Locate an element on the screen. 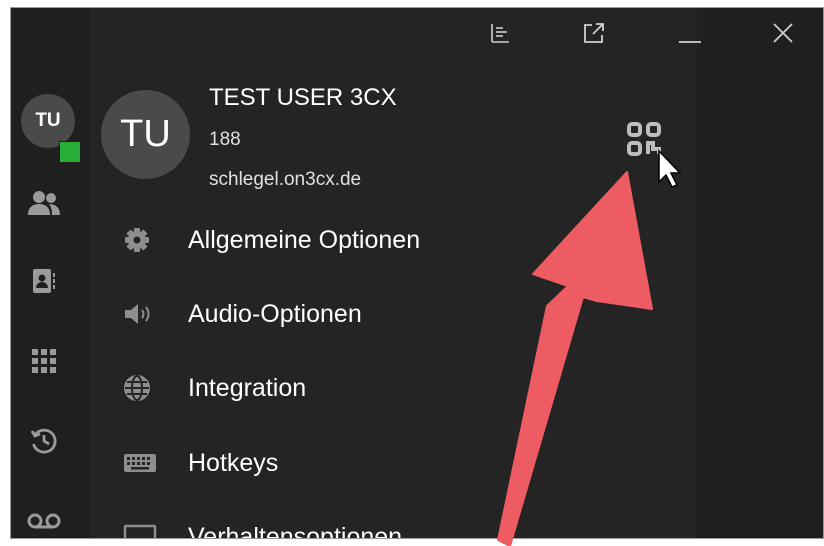 The image size is (824, 546). menu-item-audio-options: Audio-Optionen is located at coordinates (242, 314).